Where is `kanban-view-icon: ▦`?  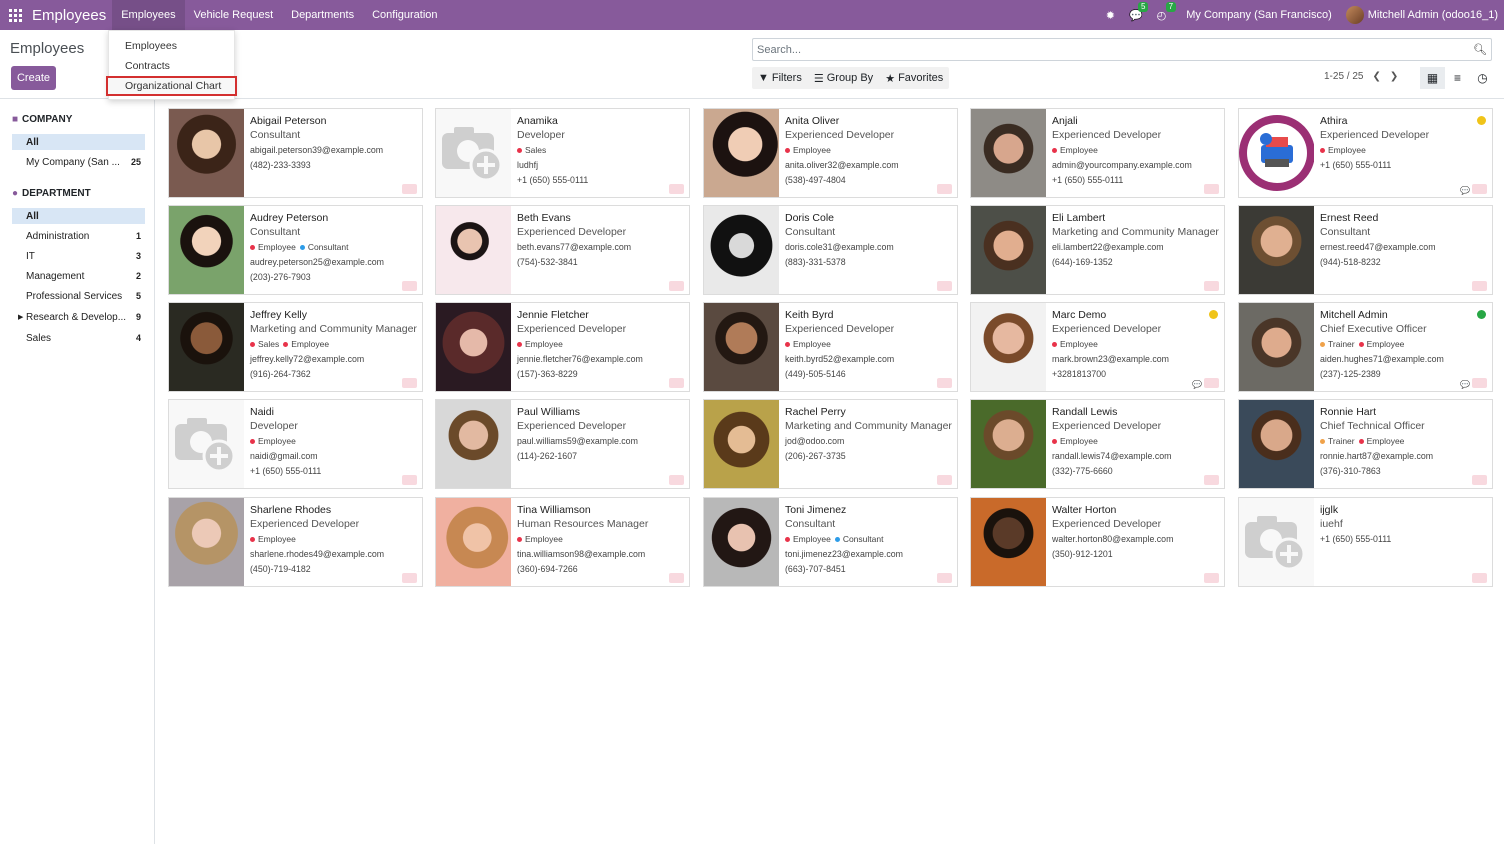
kanban-view-icon: ▦ is located at coordinates (1432, 78).